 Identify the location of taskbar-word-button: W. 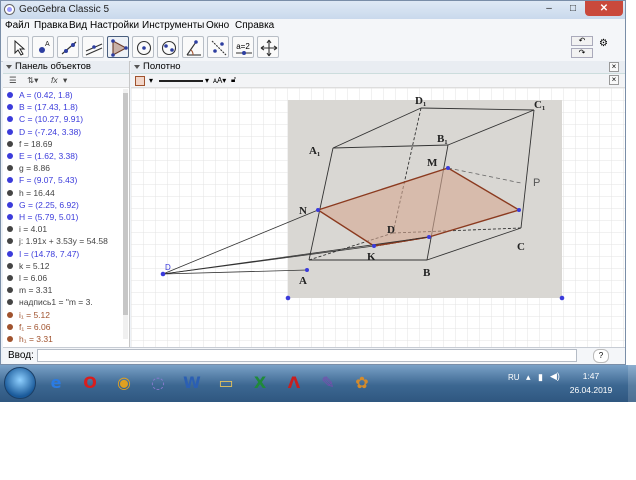
(192, 383).